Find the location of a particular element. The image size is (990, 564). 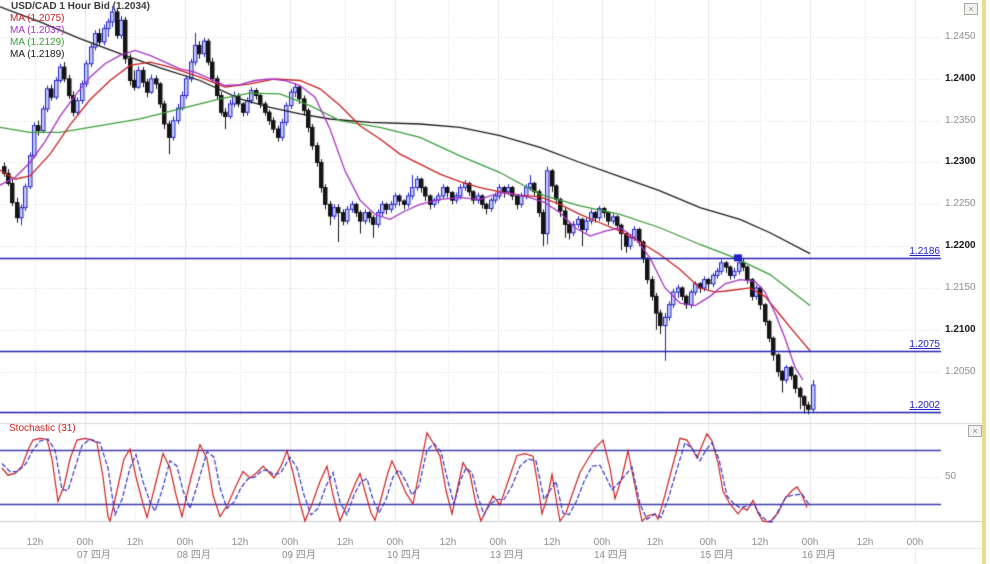

close-indicator-icon: × is located at coordinates (975, 431).